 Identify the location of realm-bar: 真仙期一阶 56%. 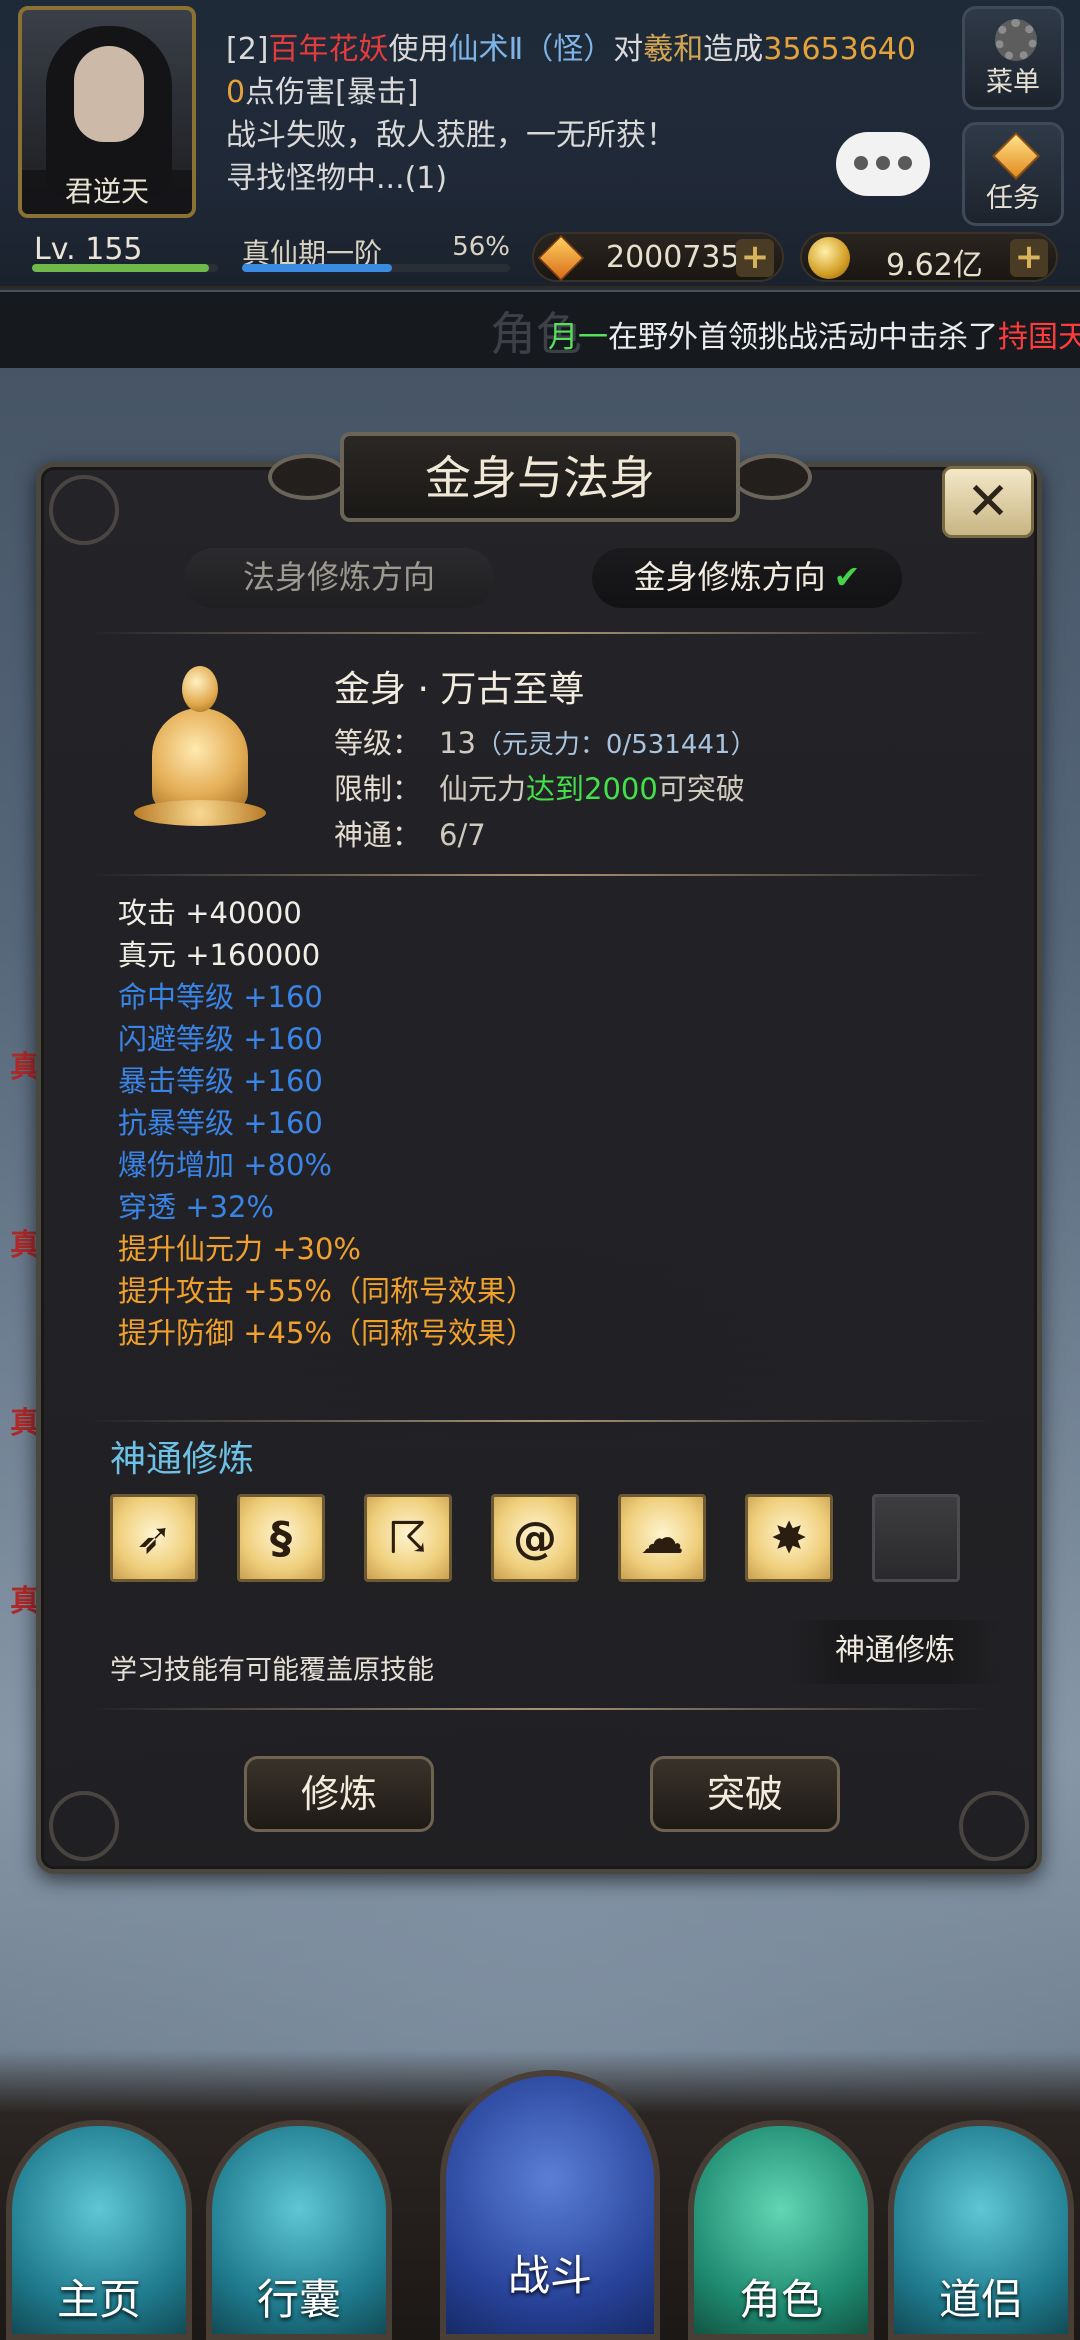
(376, 255).